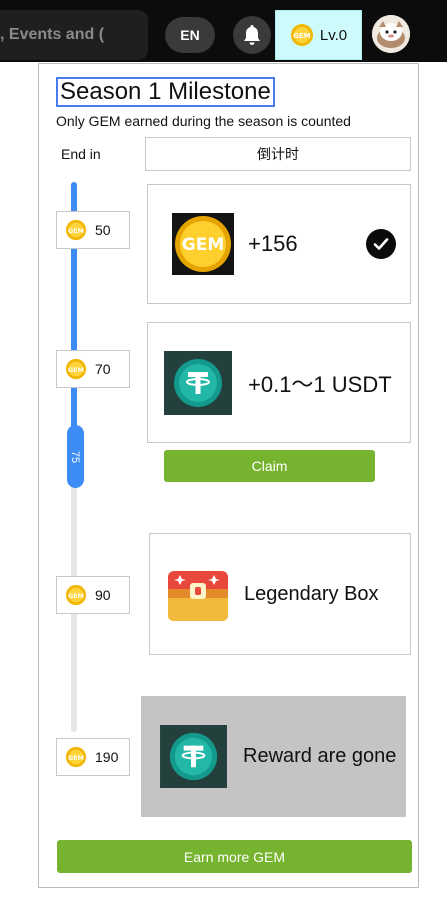 This screenshot has height=897, width=447. What do you see at coordinates (223, 31) in the screenshot?
I see `top-bar: , Events and ( EN GEM Lv.0` at bounding box center [223, 31].